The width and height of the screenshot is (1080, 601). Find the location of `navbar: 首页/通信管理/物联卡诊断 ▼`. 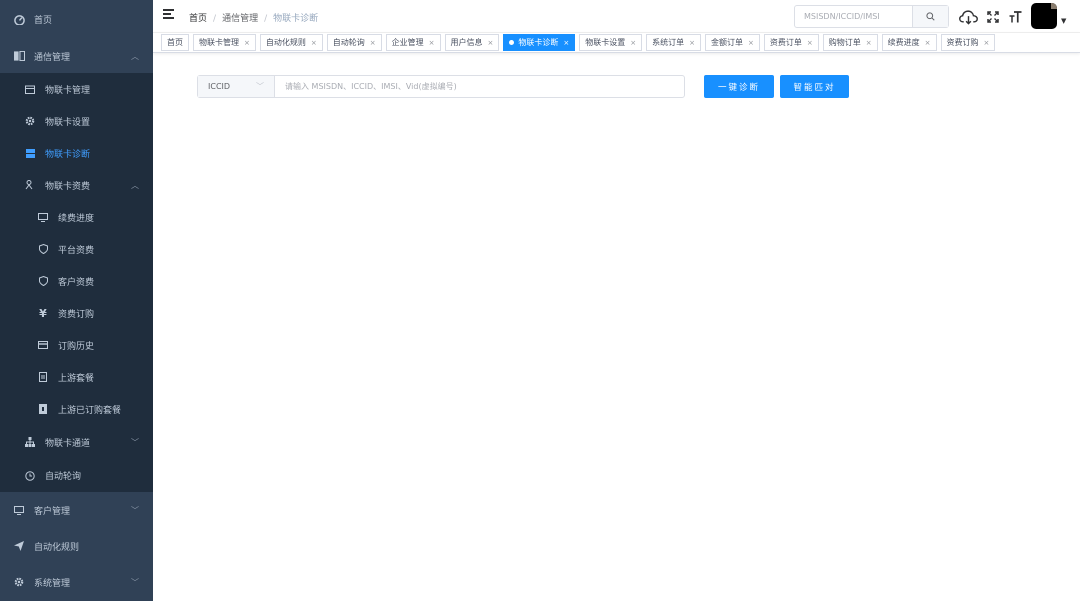

navbar: 首页/通信管理/物联卡诊断 ▼ is located at coordinates (616, 16).